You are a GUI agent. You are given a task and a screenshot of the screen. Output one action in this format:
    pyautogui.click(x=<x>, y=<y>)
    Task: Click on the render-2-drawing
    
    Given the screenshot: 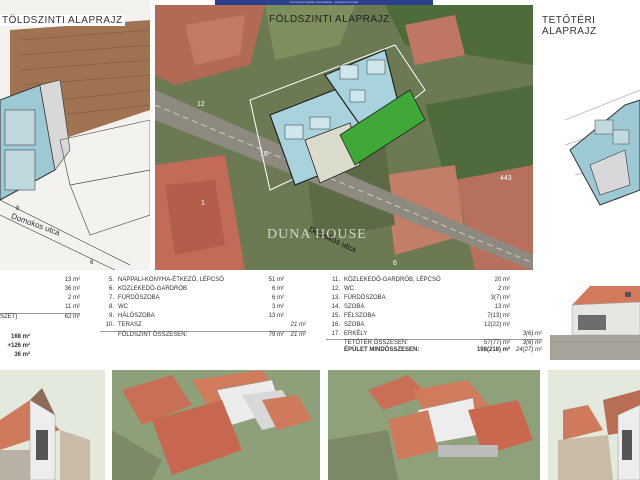 What is the action you would take?
    pyautogui.click(x=216, y=425)
    